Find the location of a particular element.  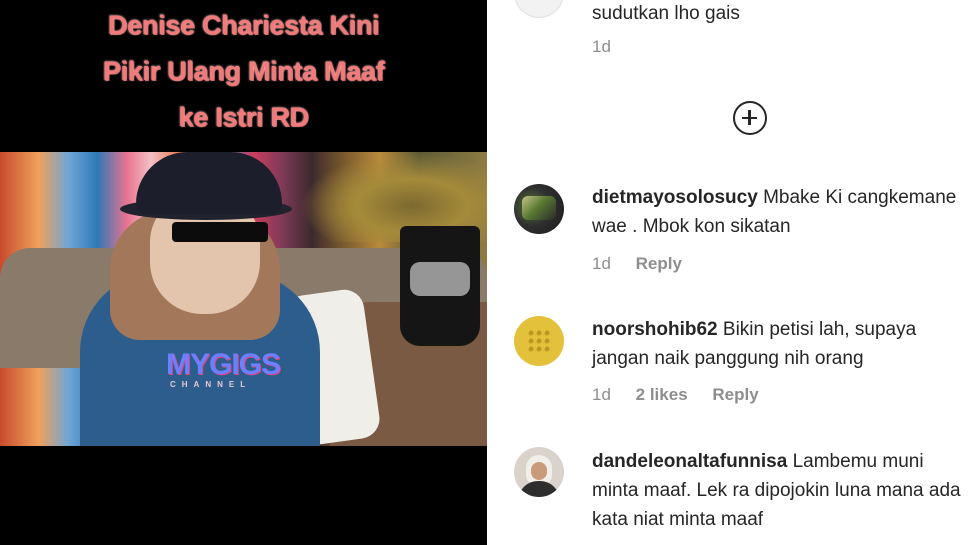

pattern-icon is located at coordinates (539, 341).